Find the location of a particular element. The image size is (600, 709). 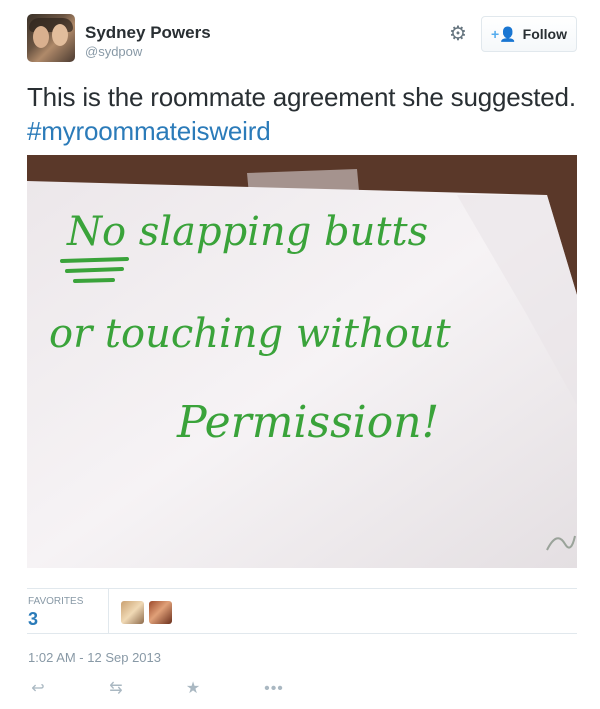

add-user-icon: +👤 is located at coordinates (504, 34).